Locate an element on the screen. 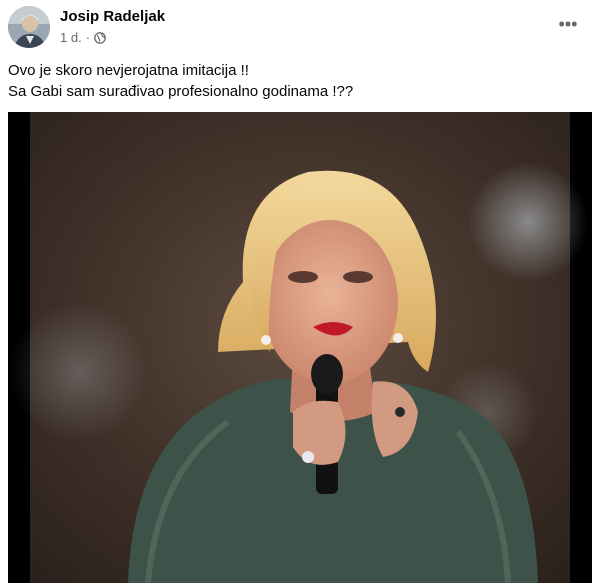 This screenshot has width=592, height=583. more-horizontal-icon: ••• is located at coordinates (568, 23).